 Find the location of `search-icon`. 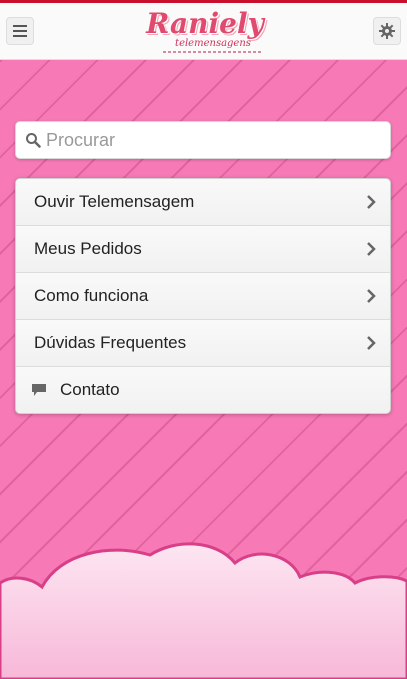

search-icon is located at coordinates (33, 140).